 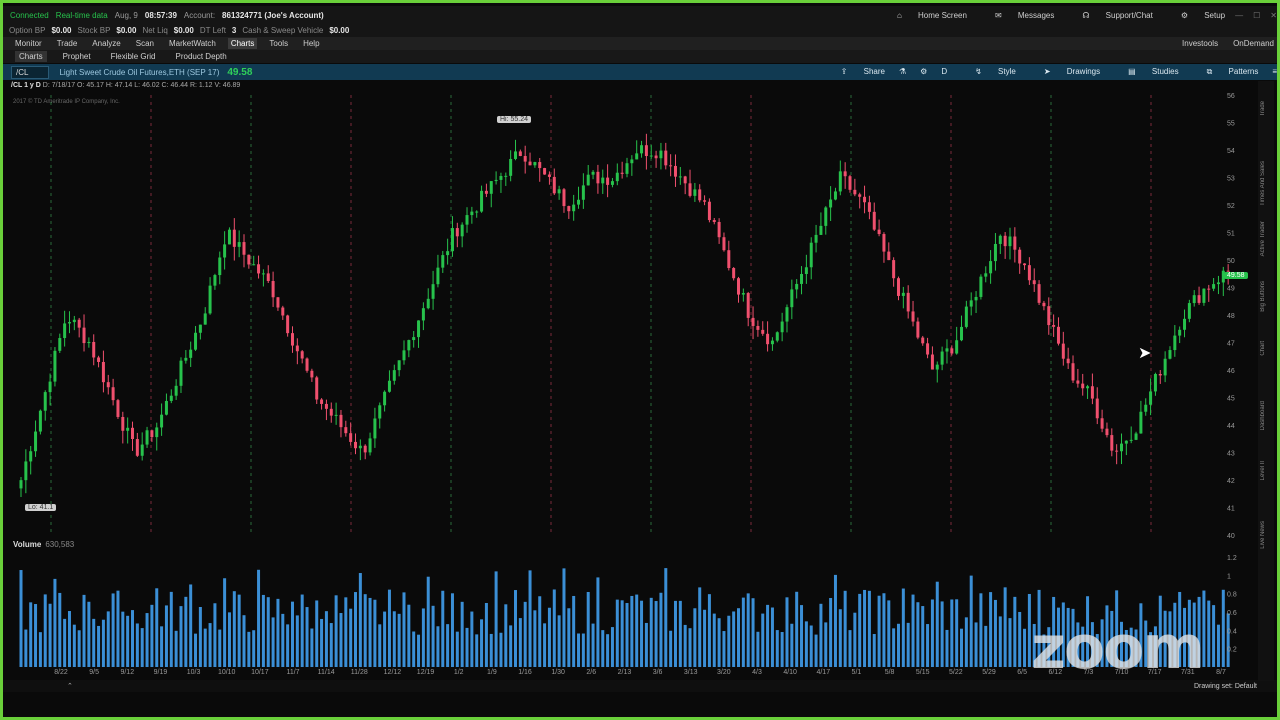 I want to click on investools-link: Investools, so click(x=1200, y=43).